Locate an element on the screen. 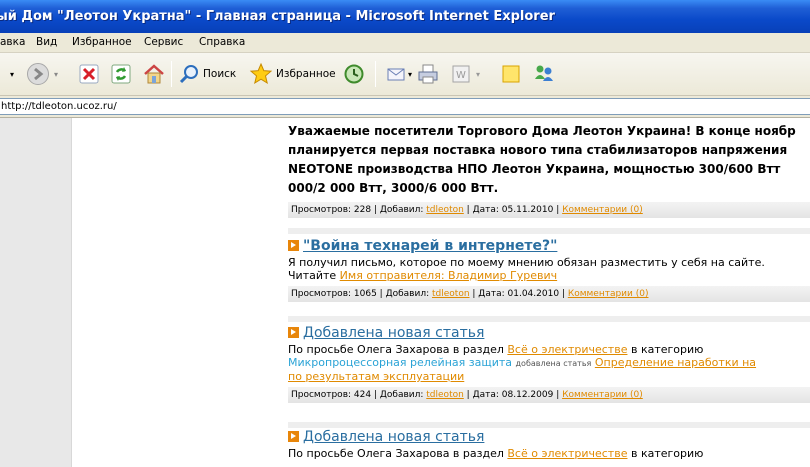 This screenshot has width=810, height=467. forward-icon is located at coordinates (38, 74).